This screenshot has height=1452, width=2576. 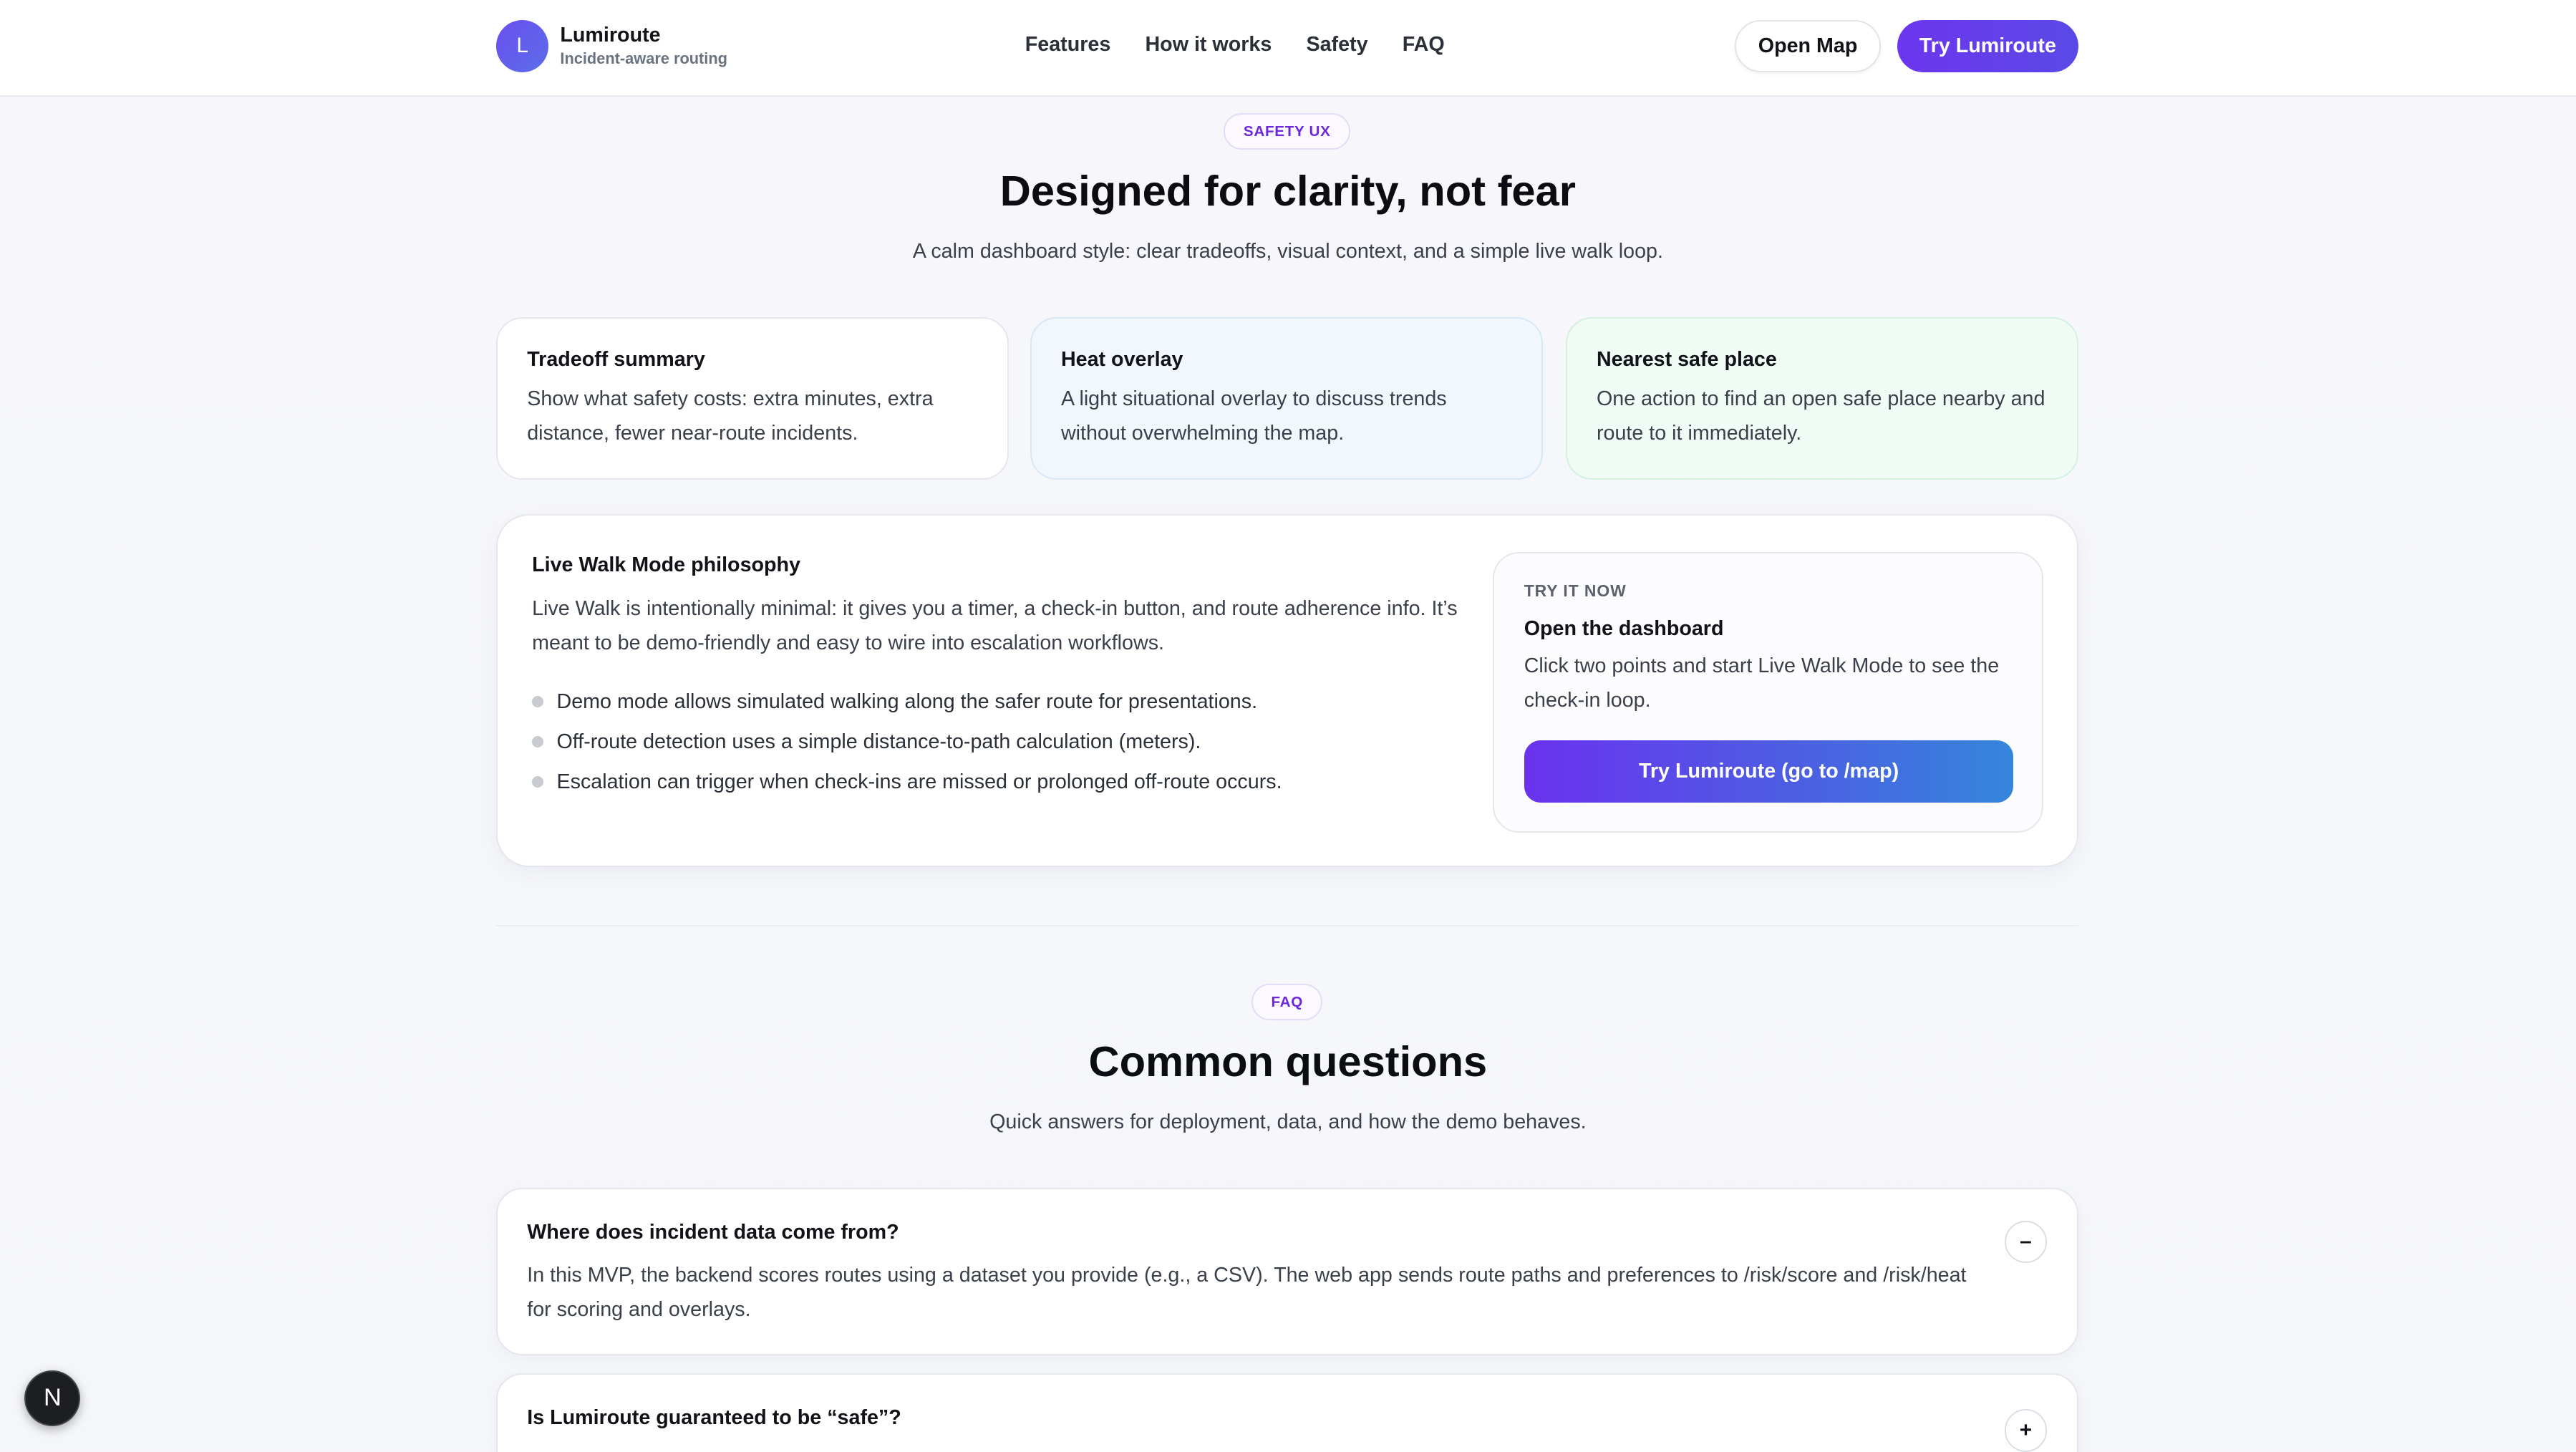 What do you see at coordinates (522, 45) in the screenshot?
I see `brand-logo: L` at bounding box center [522, 45].